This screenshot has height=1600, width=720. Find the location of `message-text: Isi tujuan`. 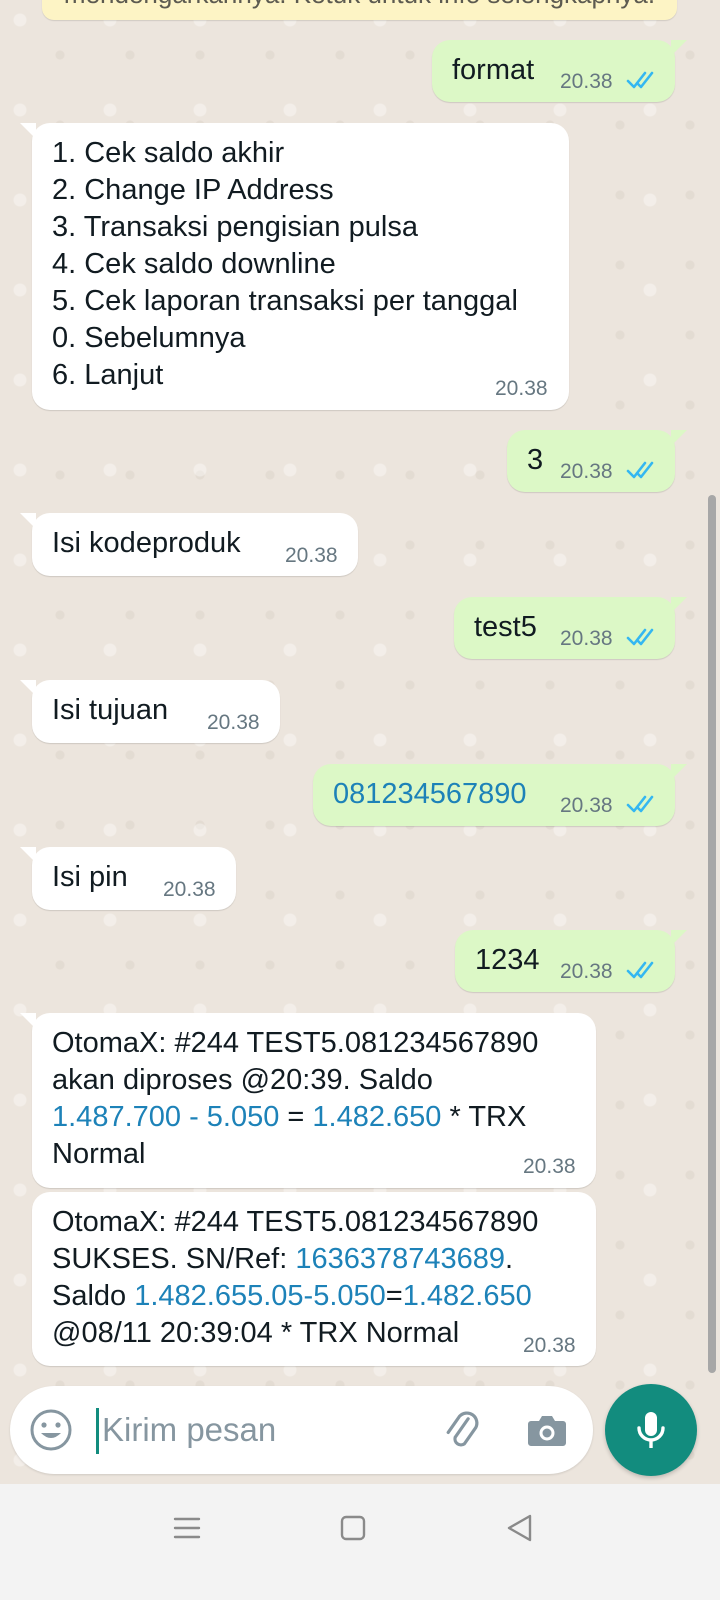

message-text: Isi tujuan is located at coordinates (110, 710).